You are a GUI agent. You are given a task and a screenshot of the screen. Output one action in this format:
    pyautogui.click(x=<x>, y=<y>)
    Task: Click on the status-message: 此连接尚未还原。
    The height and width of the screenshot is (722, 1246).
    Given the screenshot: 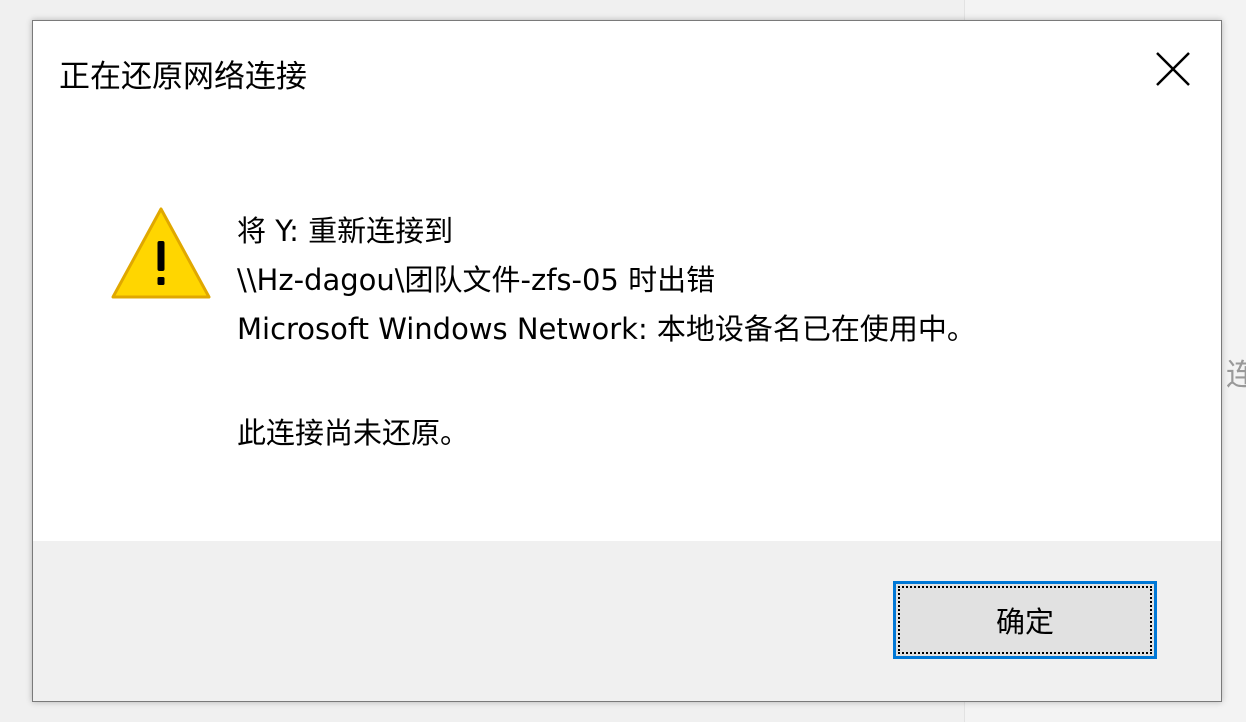 What is the action you would take?
    pyautogui.click(x=353, y=433)
    